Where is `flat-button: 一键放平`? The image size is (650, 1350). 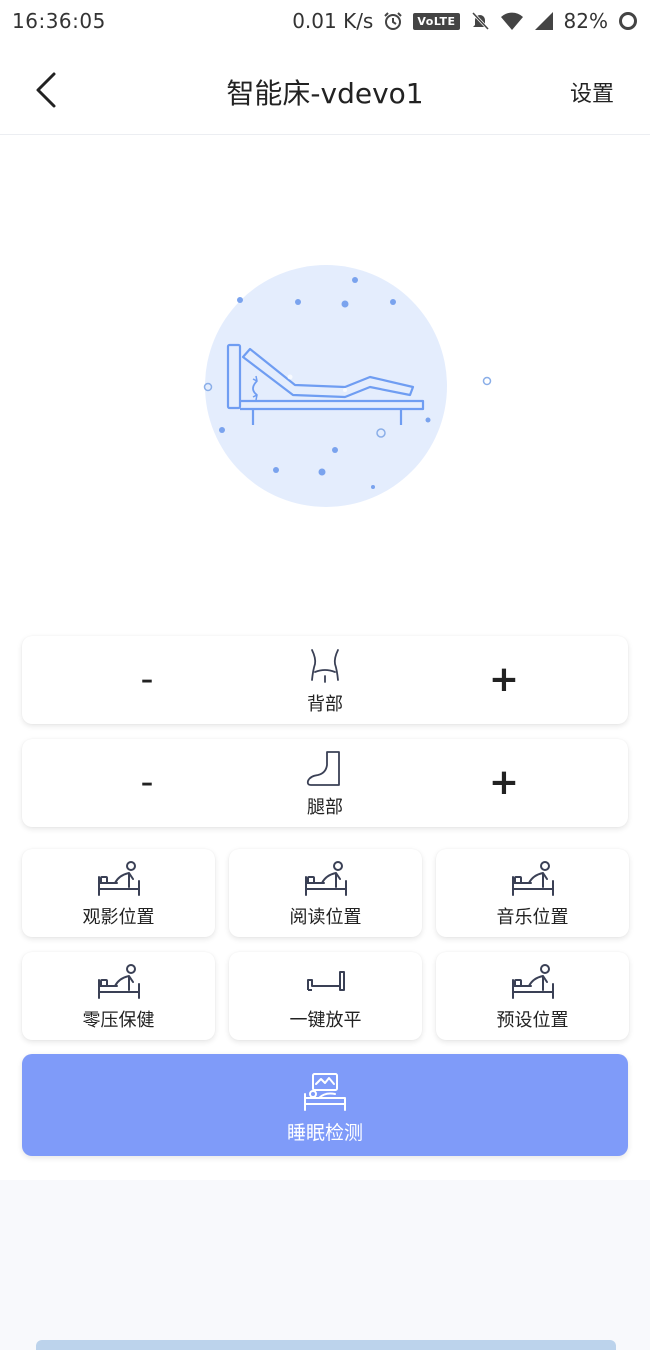 flat-button: 一键放平 is located at coordinates (325, 996).